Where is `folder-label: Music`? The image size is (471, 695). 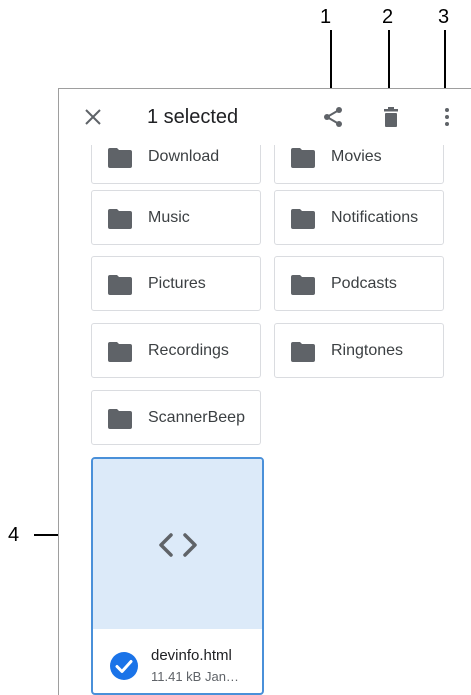
folder-label: Music is located at coordinates (169, 217).